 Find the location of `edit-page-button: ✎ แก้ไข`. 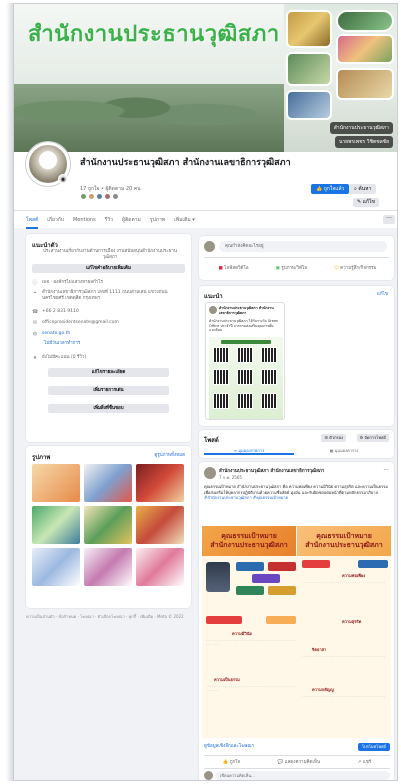

edit-page-button: ✎ แก้ไข is located at coordinates (366, 202).